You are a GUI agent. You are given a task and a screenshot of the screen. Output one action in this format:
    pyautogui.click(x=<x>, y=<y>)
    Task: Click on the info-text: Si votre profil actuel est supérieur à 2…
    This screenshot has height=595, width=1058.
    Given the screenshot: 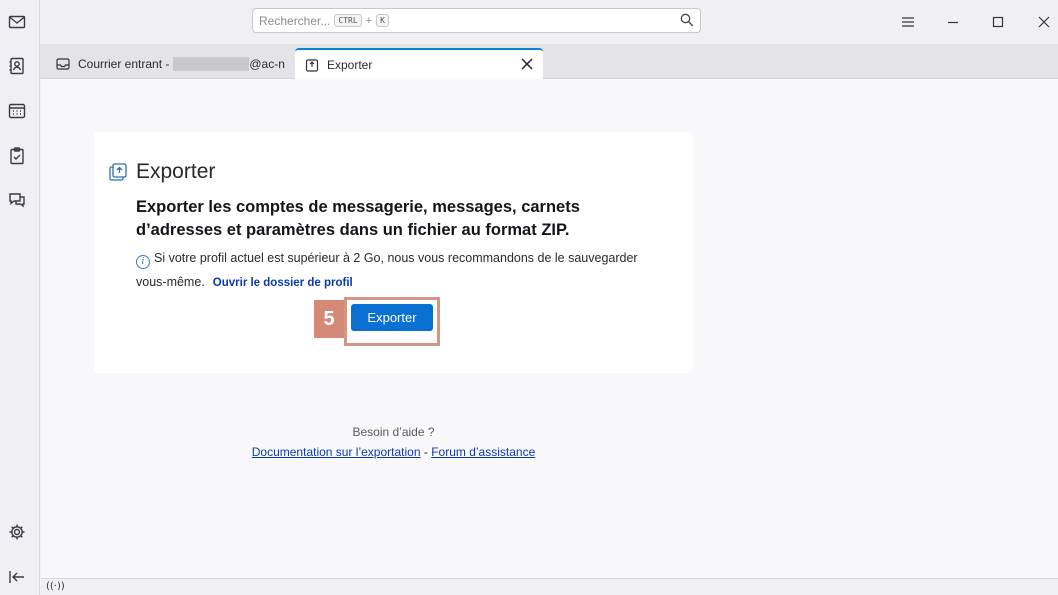 What is the action you would take?
    pyautogui.click(x=387, y=270)
    